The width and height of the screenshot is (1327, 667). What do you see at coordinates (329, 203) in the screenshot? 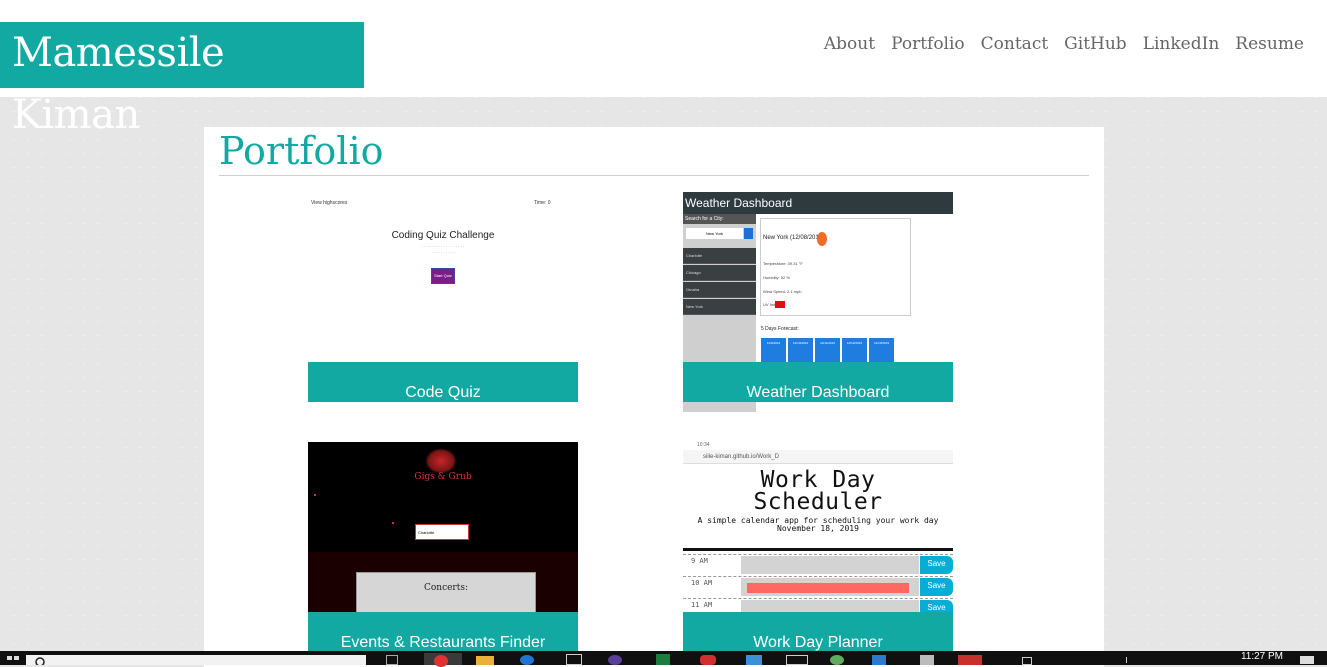
I see `quiz-highscores-link: View highscores` at bounding box center [329, 203].